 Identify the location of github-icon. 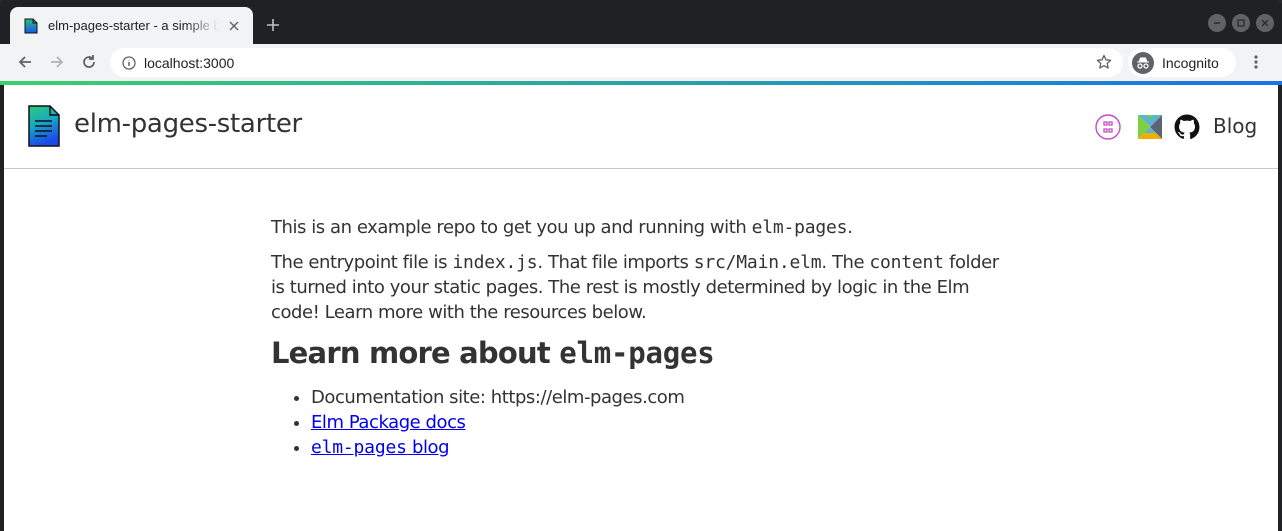
(1187, 127).